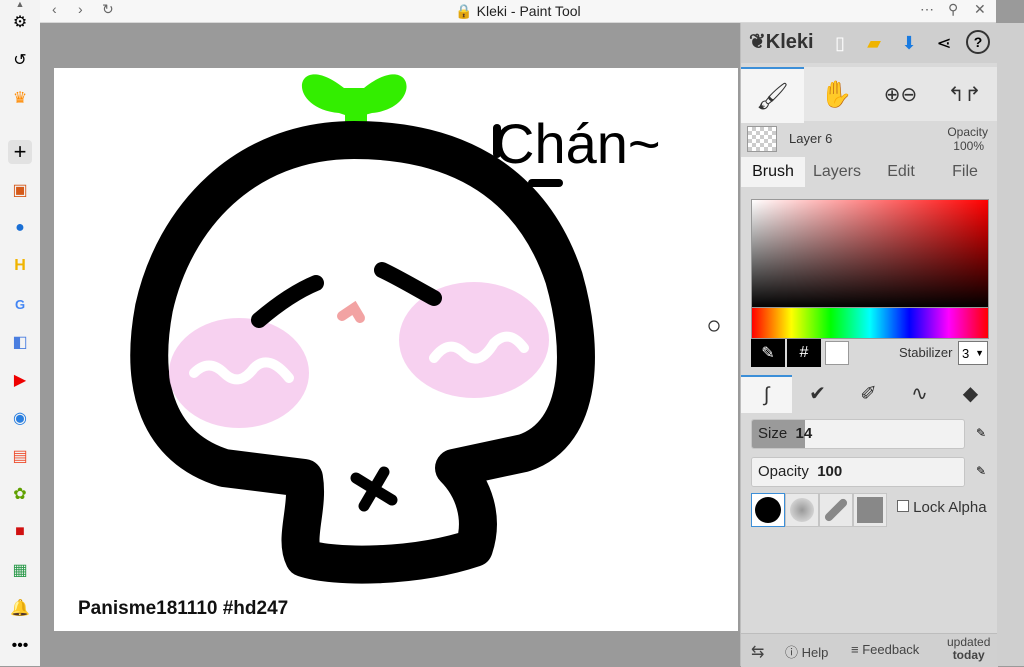 The image size is (1024, 667). What do you see at coordinates (980, 353) in the screenshot?
I see `chevron-down-icon: ▼` at bounding box center [980, 353].